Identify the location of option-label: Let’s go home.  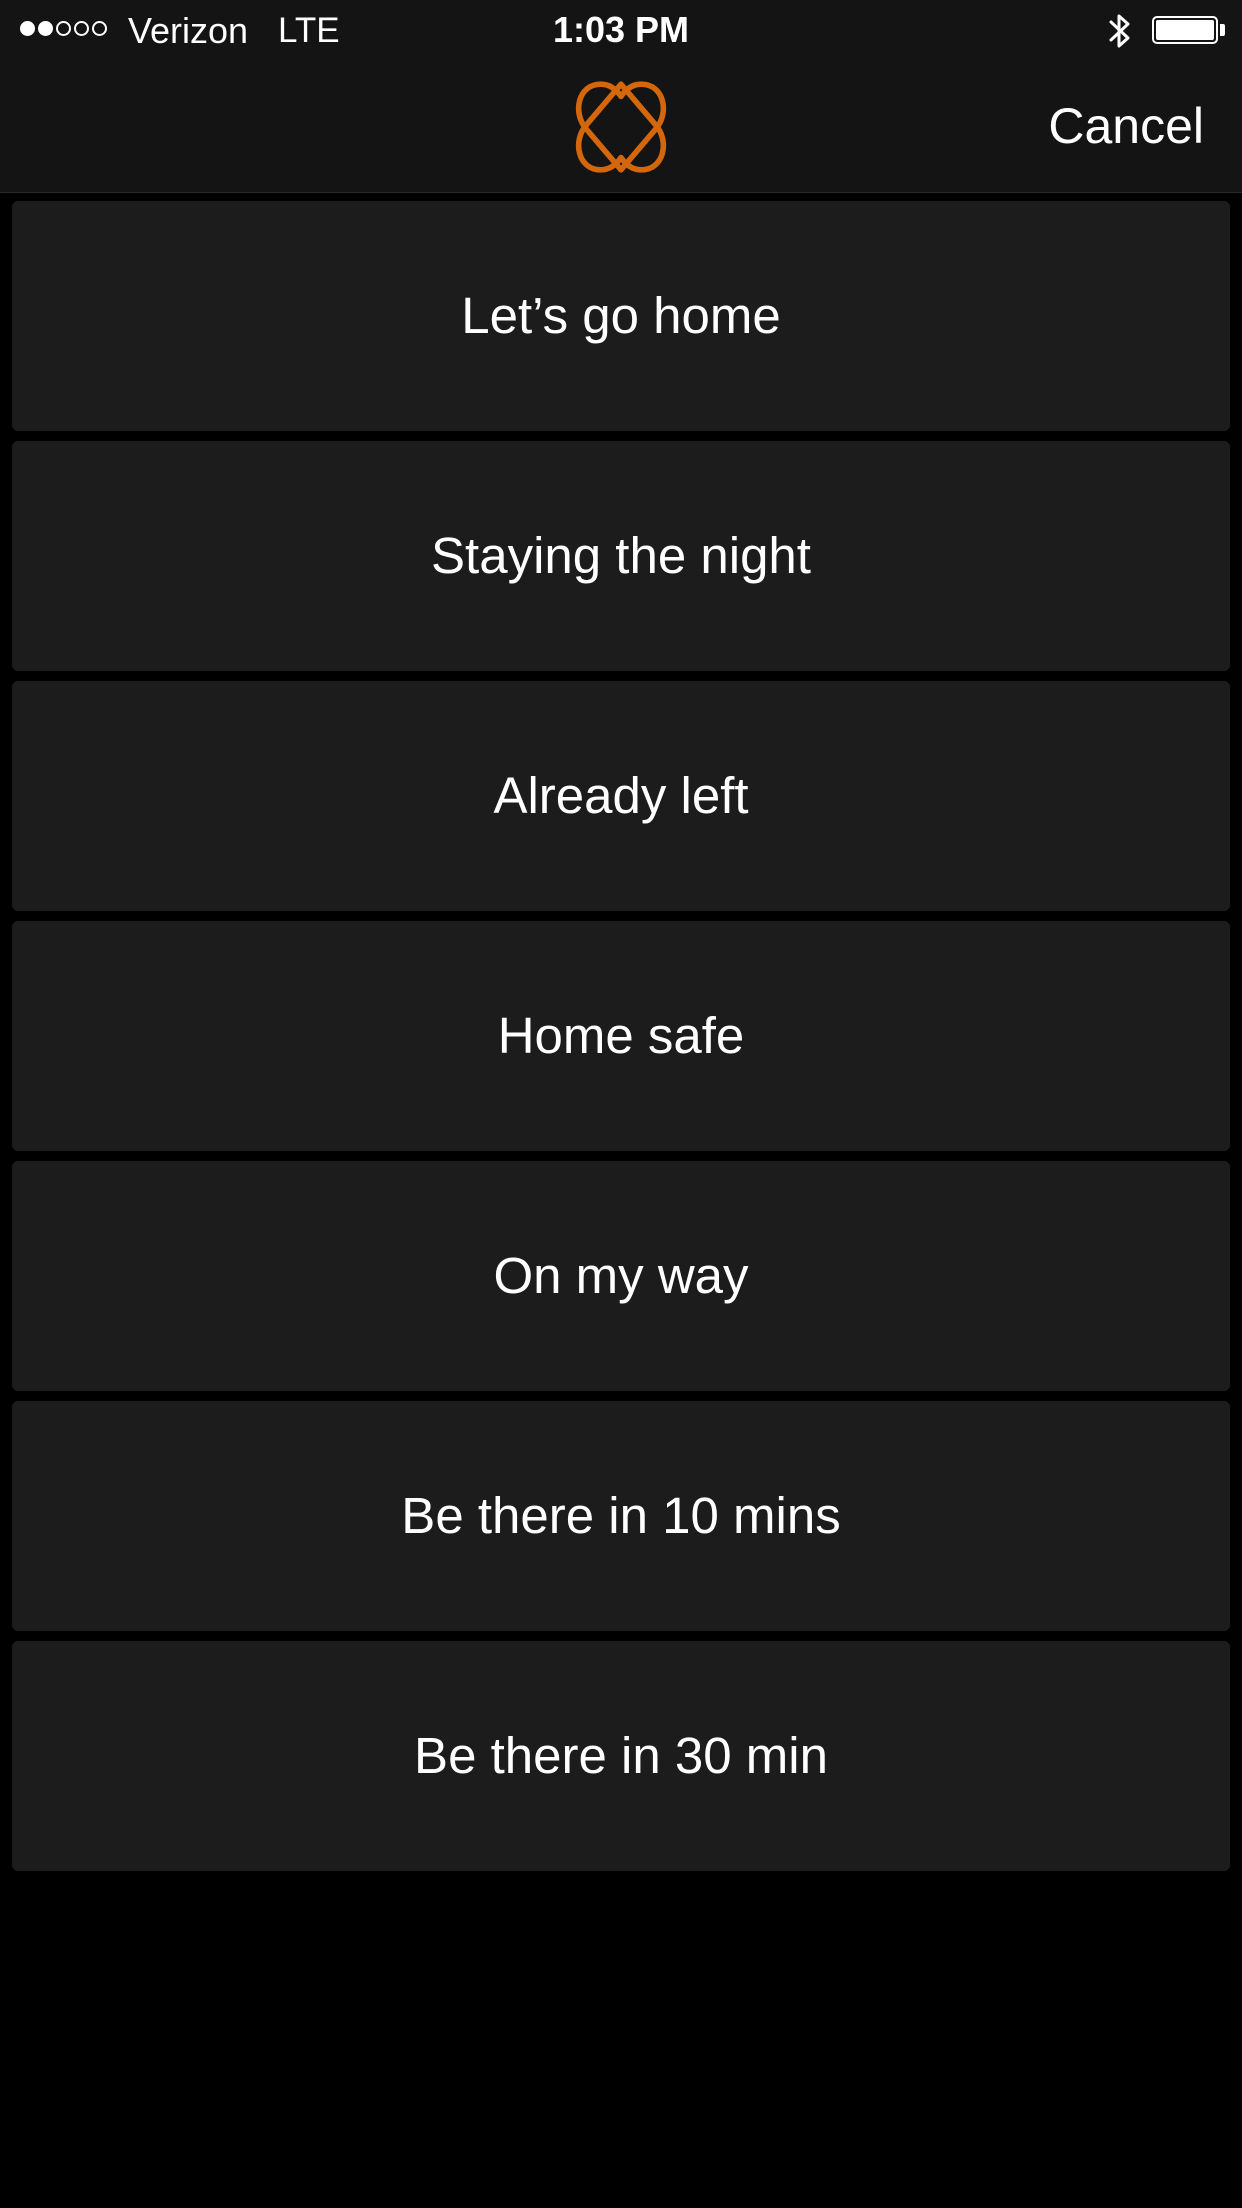
(621, 315).